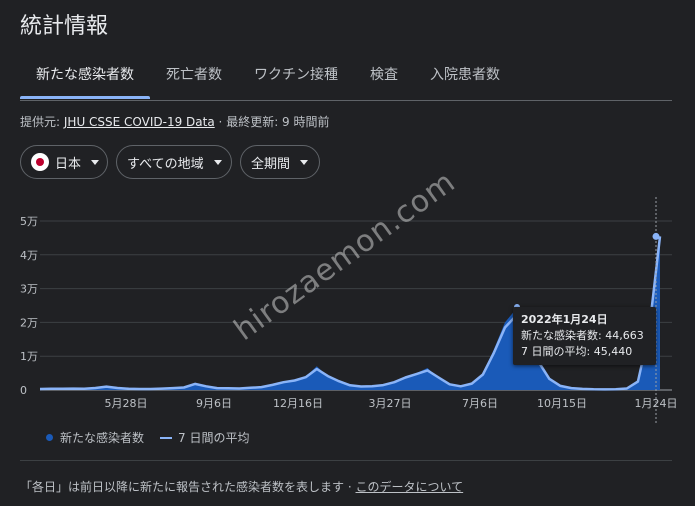  What do you see at coordinates (465, 74) in the screenshot?
I see `tab-hospitalizations: 入院患者数` at bounding box center [465, 74].